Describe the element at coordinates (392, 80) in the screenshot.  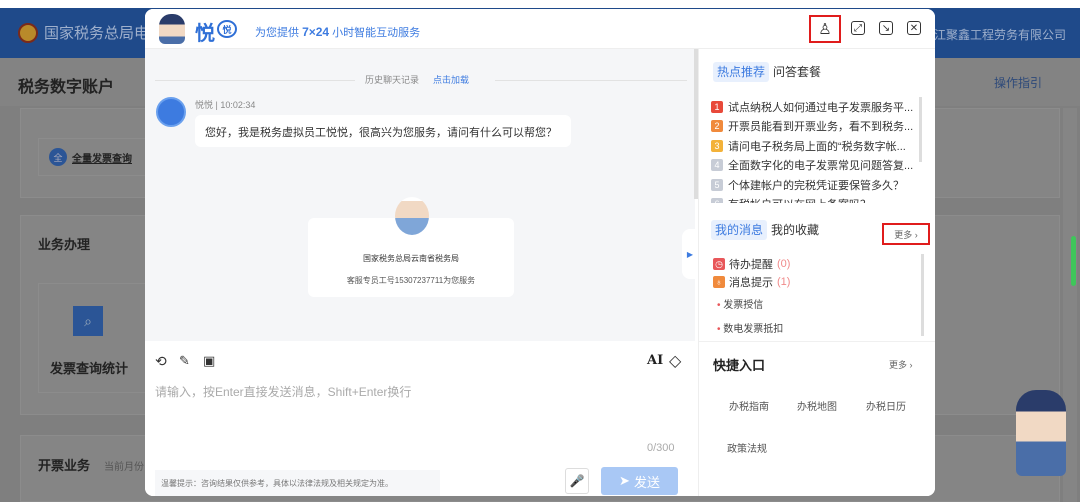
I see `history-label: 历史聊天记录` at that location.